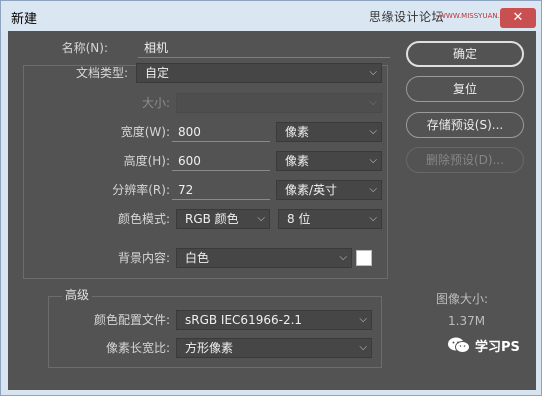  I want to click on resolution-input: 72, so click(221, 190).